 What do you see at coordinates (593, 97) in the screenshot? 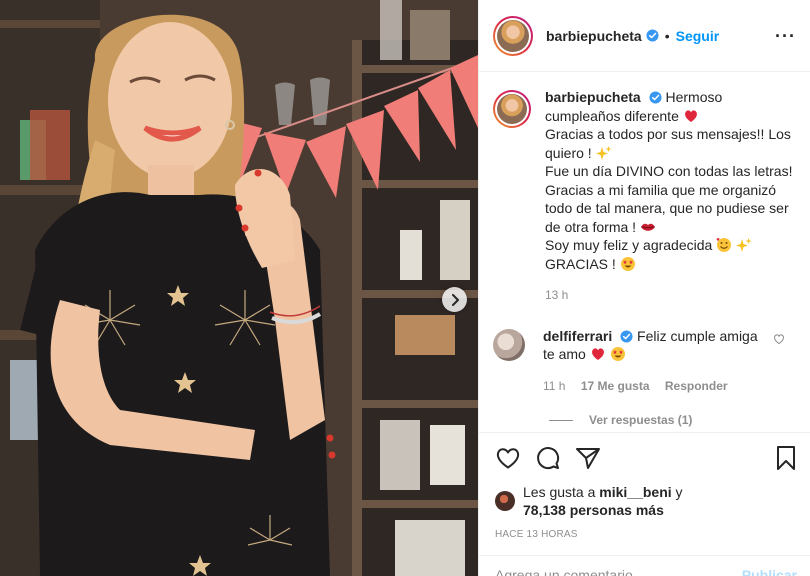
I see `caption-username: barbiepucheta` at bounding box center [593, 97].